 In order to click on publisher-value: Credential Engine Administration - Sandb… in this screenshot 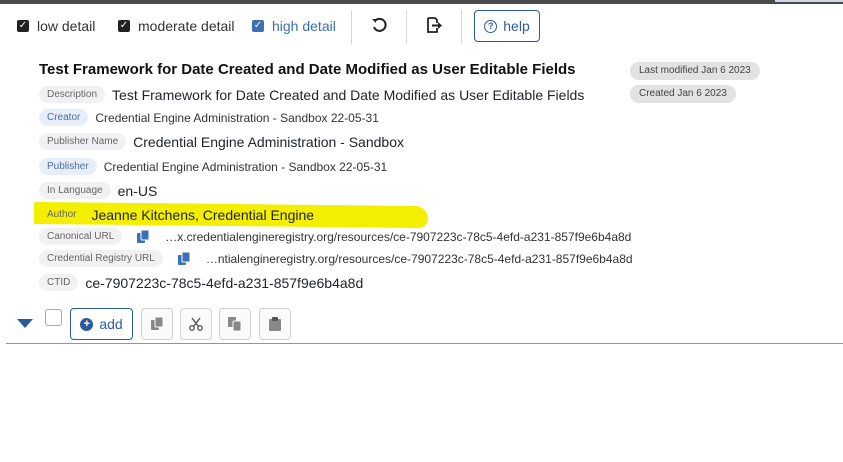, I will do `click(246, 167)`.